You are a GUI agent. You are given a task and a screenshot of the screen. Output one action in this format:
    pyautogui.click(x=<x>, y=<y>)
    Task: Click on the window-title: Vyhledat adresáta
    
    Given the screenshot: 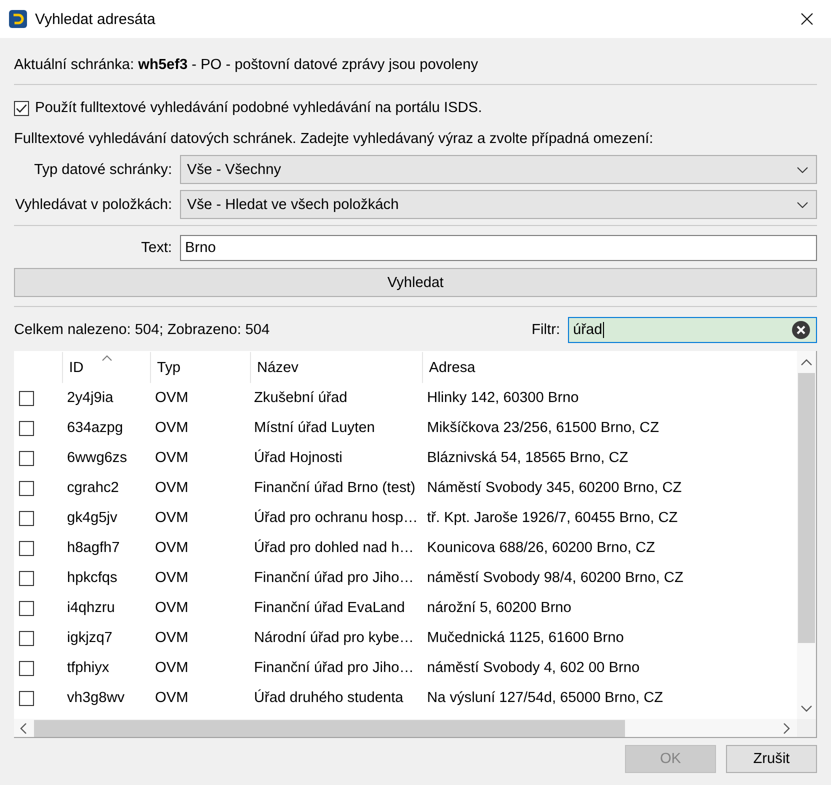 What is the action you would take?
    pyautogui.click(x=95, y=19)
    